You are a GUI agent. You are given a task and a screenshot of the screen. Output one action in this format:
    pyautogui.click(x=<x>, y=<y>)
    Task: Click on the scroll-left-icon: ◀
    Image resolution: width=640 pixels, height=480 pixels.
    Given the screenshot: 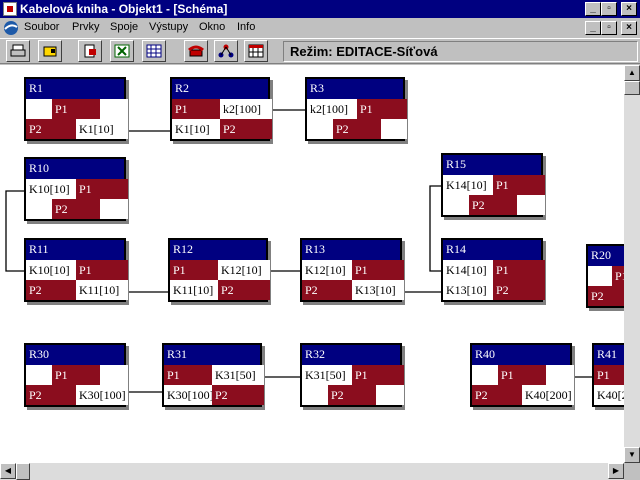 What is the action you would take?
    pyautogui.click(x=8, y=471)
    